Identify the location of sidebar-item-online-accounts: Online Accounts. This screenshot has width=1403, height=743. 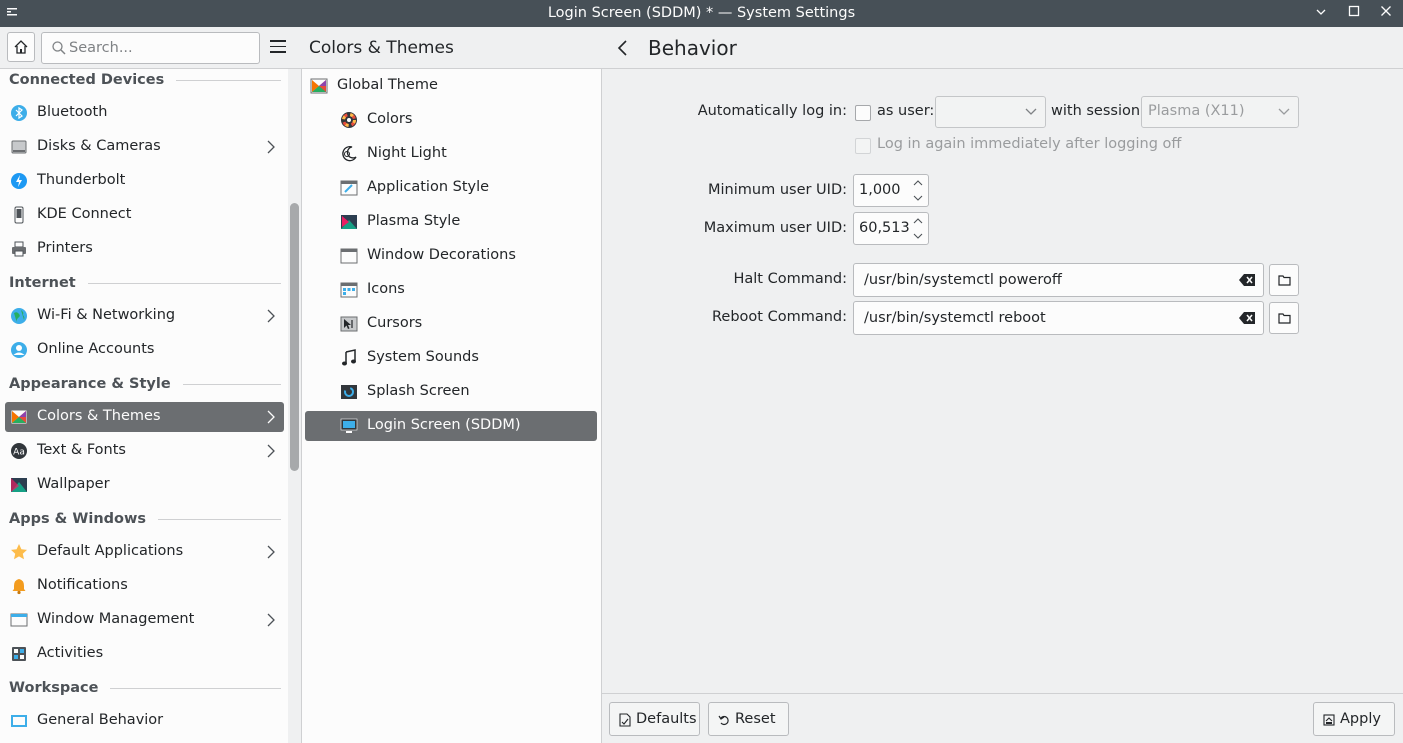
(144, 350).